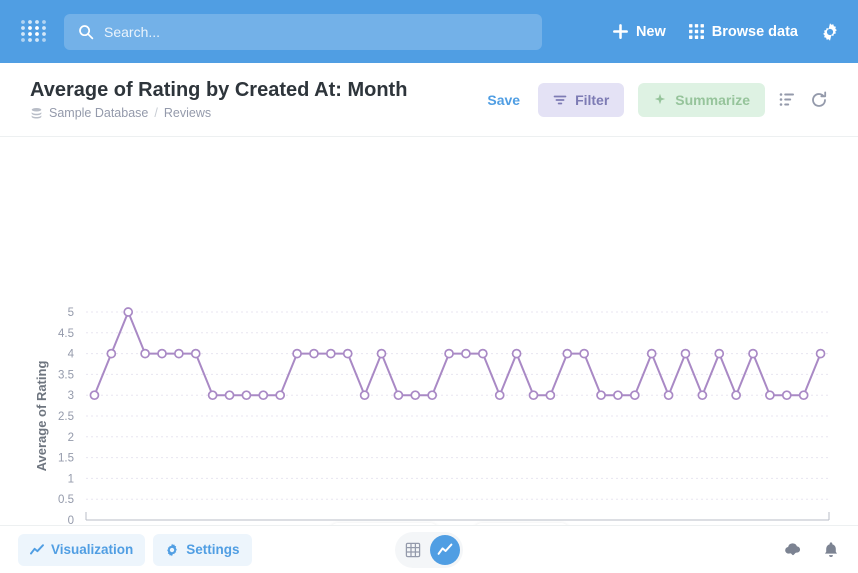  Describe the element at coordinates (831, 550) in the screenshot. I see `bell-icon` at that location.